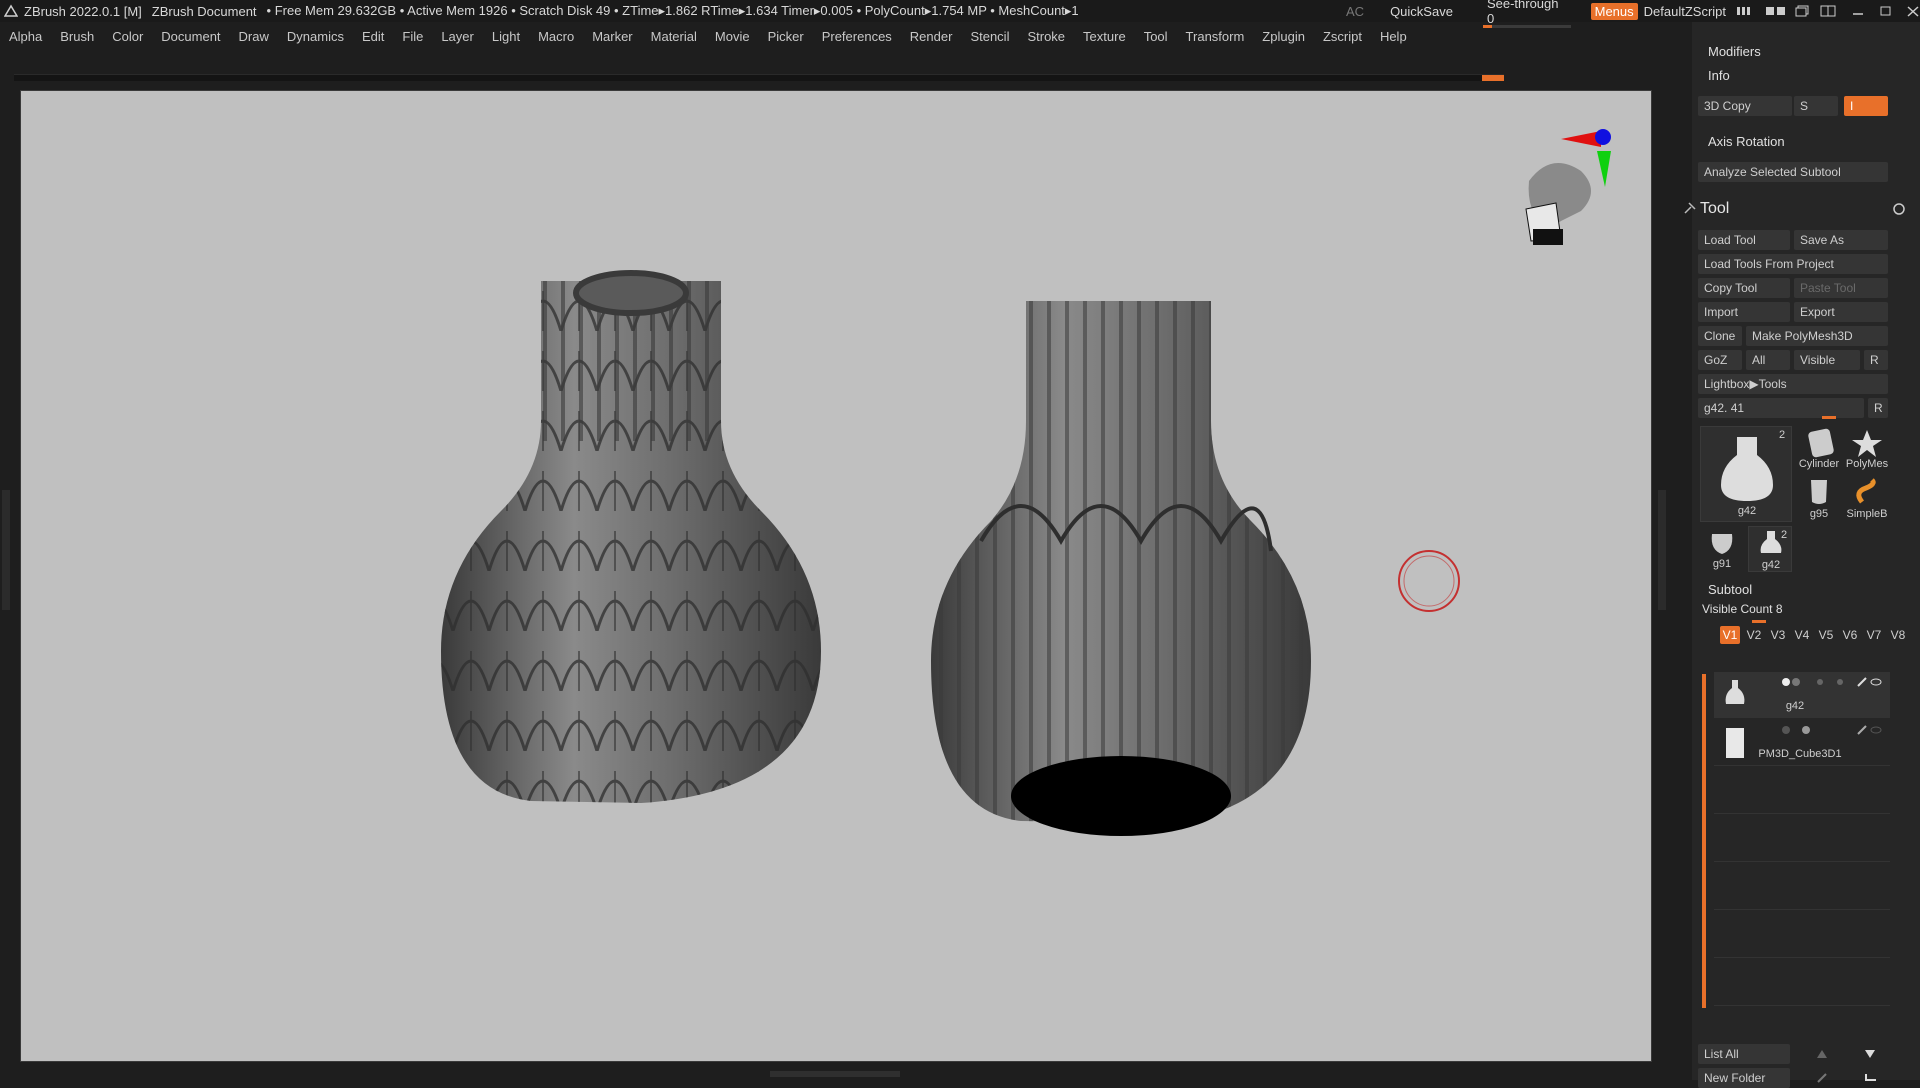 The width and height of the screenshot is (1920, 1088). What do you see at coordinates (1759, 621) in the screenshot?
I see `visible-count-knob` at bounding box center [1759, 621].